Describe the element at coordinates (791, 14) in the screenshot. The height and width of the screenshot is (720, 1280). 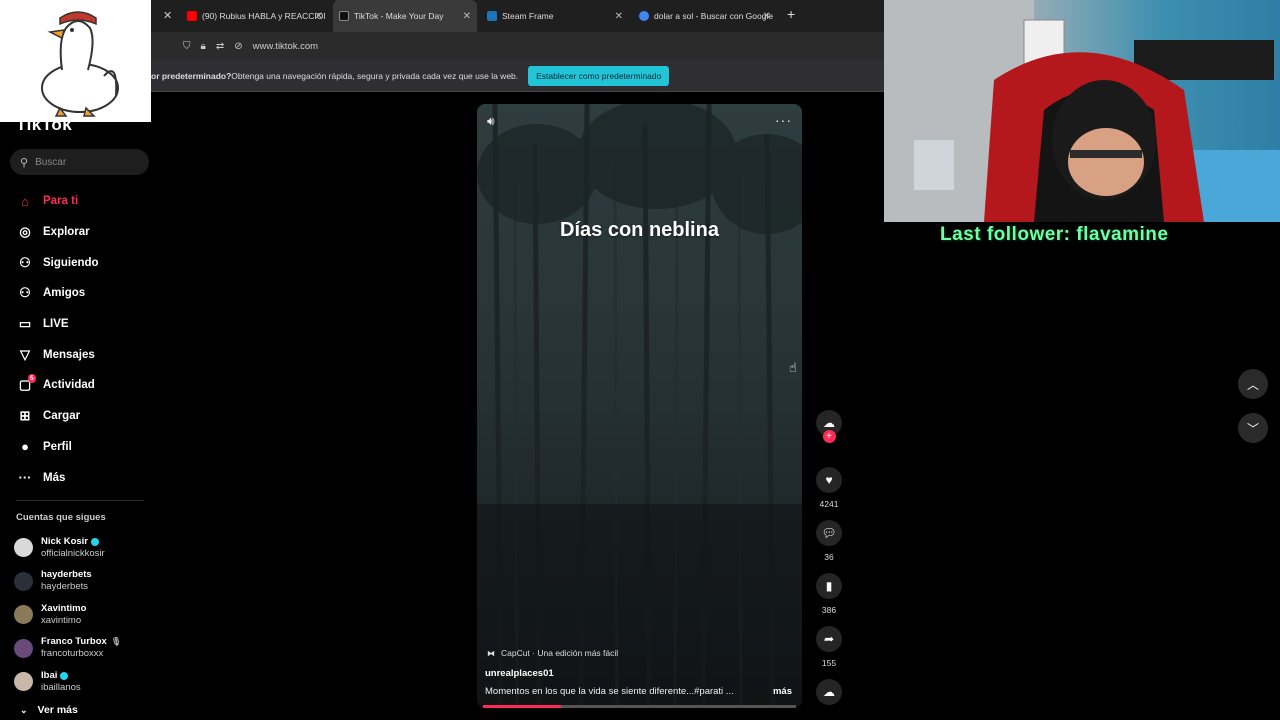
I see `new-tab-button: +` at that location.